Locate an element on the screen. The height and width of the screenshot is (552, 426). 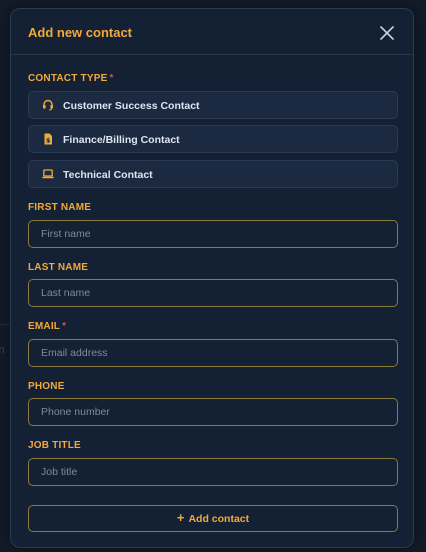
dialog-title: Add new contact is located at coordinates (80, 32).